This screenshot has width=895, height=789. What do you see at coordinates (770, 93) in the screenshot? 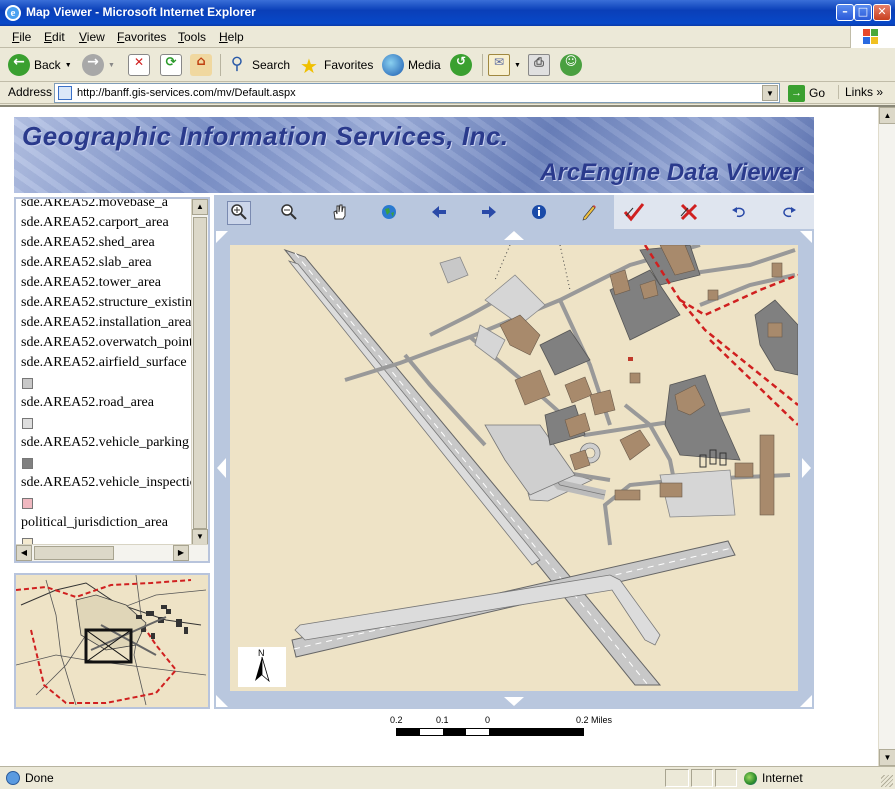
I see `address-dropdown-icon: ▼` at bounding box center [770, 93].